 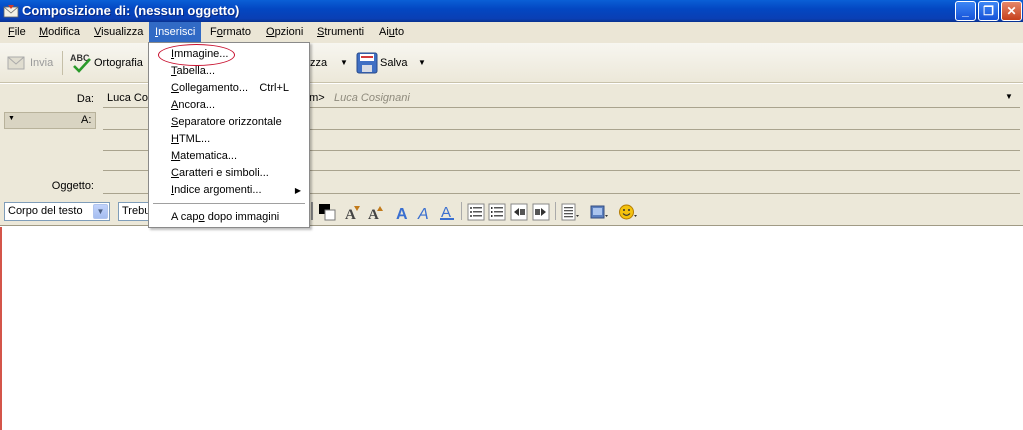 What do you see at coordinates (344, 63) in the screenshot?
I see `security-dropdown-arrow: ▼` at bounding box center [344, 63].